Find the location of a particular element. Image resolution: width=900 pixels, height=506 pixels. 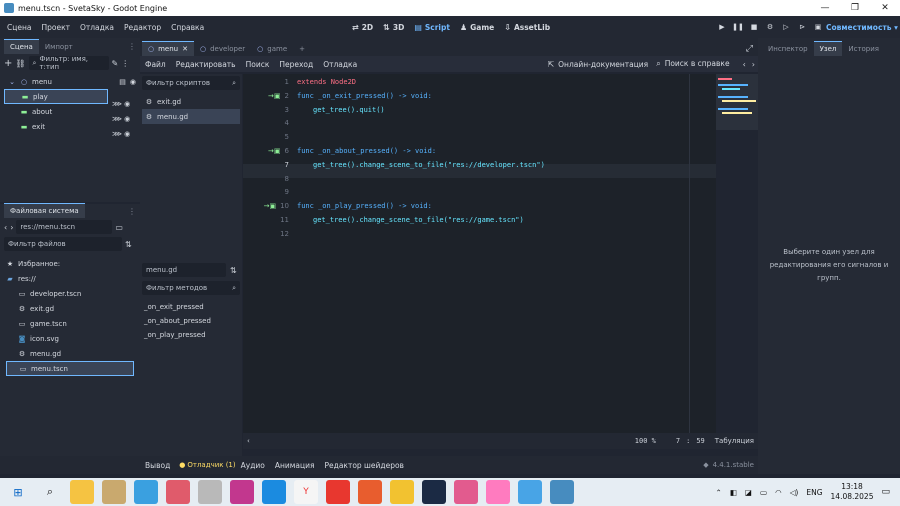

scene-filter-input: ⌕ Фильтр: имя, т:тип is located at coordinates (68, 63).